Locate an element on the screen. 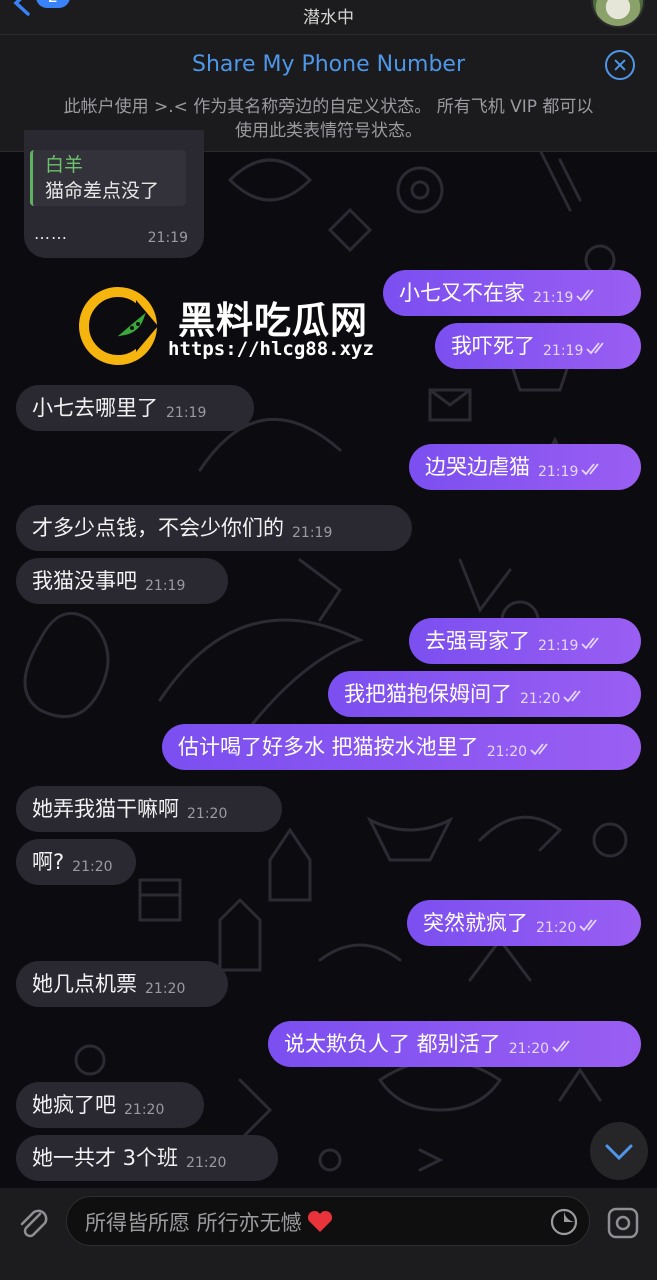 The width and height of the screenshot is (657, 1280). message-text: 她弄我猫干嘛啊 is located at coordinates (105, 809).